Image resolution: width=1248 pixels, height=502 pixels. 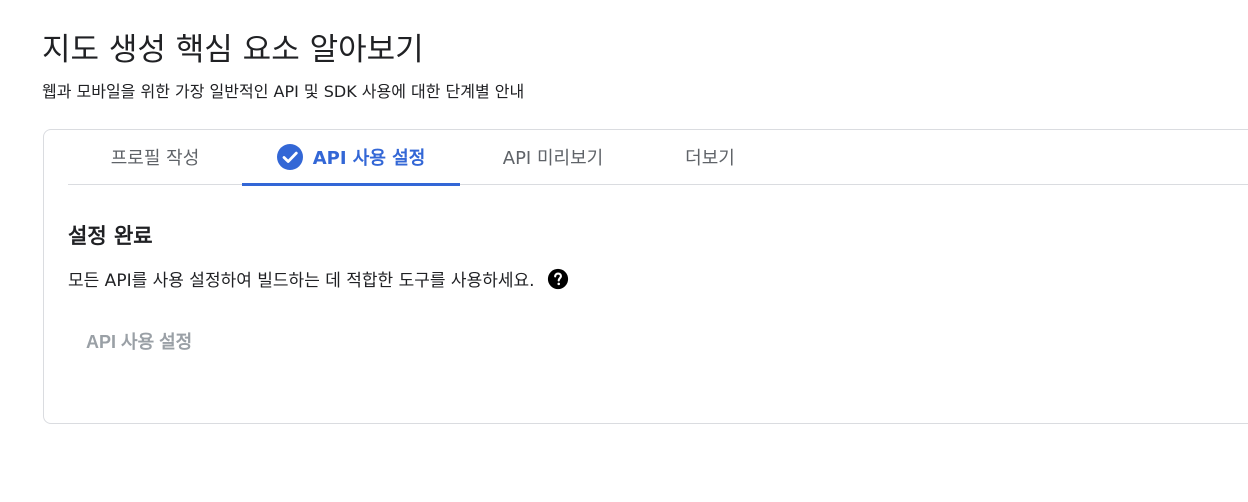 What do you see at coordinates (301, 281) in the screenshot?
I see `section-description-text: 모든 API를 사용 설정하여 빌드하는 데 적합한 도구를 사용하세요.` at bounding box center [301, 281].